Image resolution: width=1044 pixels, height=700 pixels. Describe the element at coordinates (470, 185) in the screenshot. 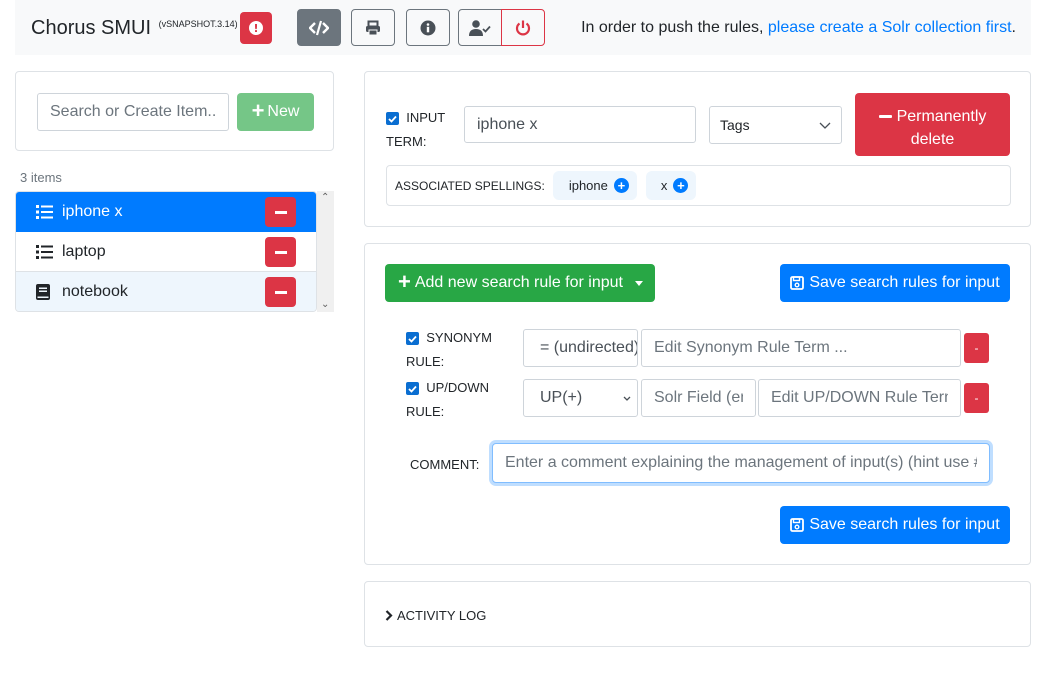

I see `associated-spellings-label: ASSOCIATED SPELLINGS:` at that location.